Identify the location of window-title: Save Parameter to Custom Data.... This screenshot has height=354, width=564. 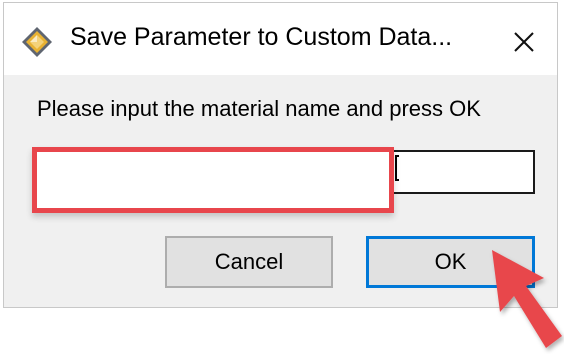
(261, 37).